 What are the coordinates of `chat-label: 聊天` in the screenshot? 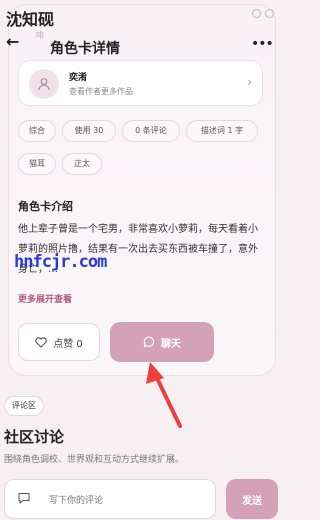 It's located at (171, 344).